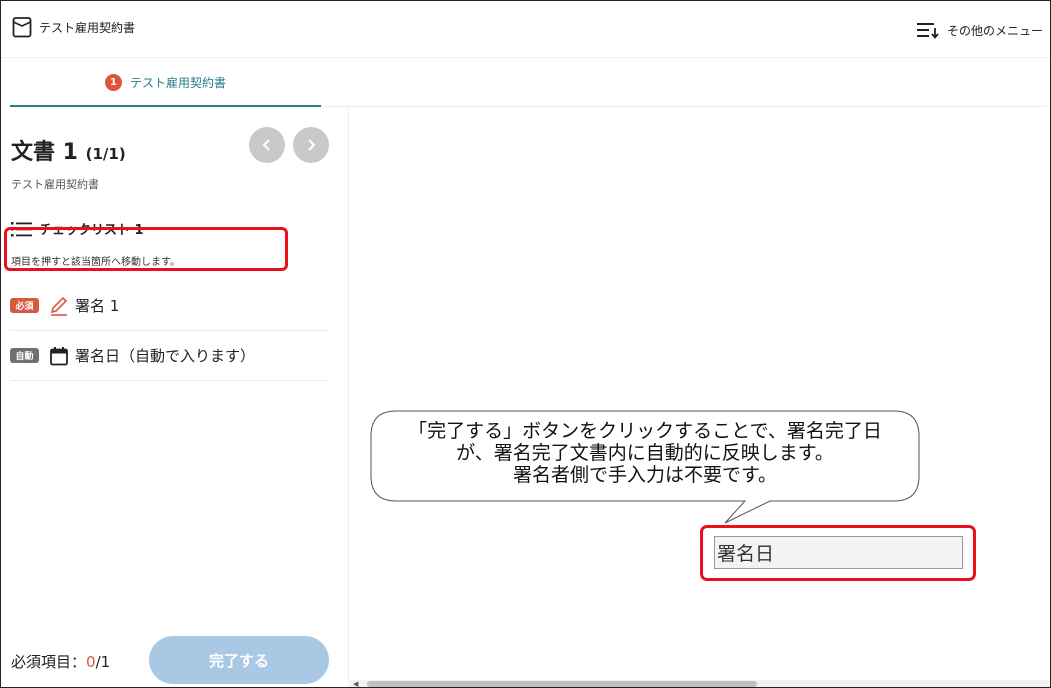 The height and width of the screenshot is (688, 1051). I want to click on auto-badge: 自動, so click(24, 355).